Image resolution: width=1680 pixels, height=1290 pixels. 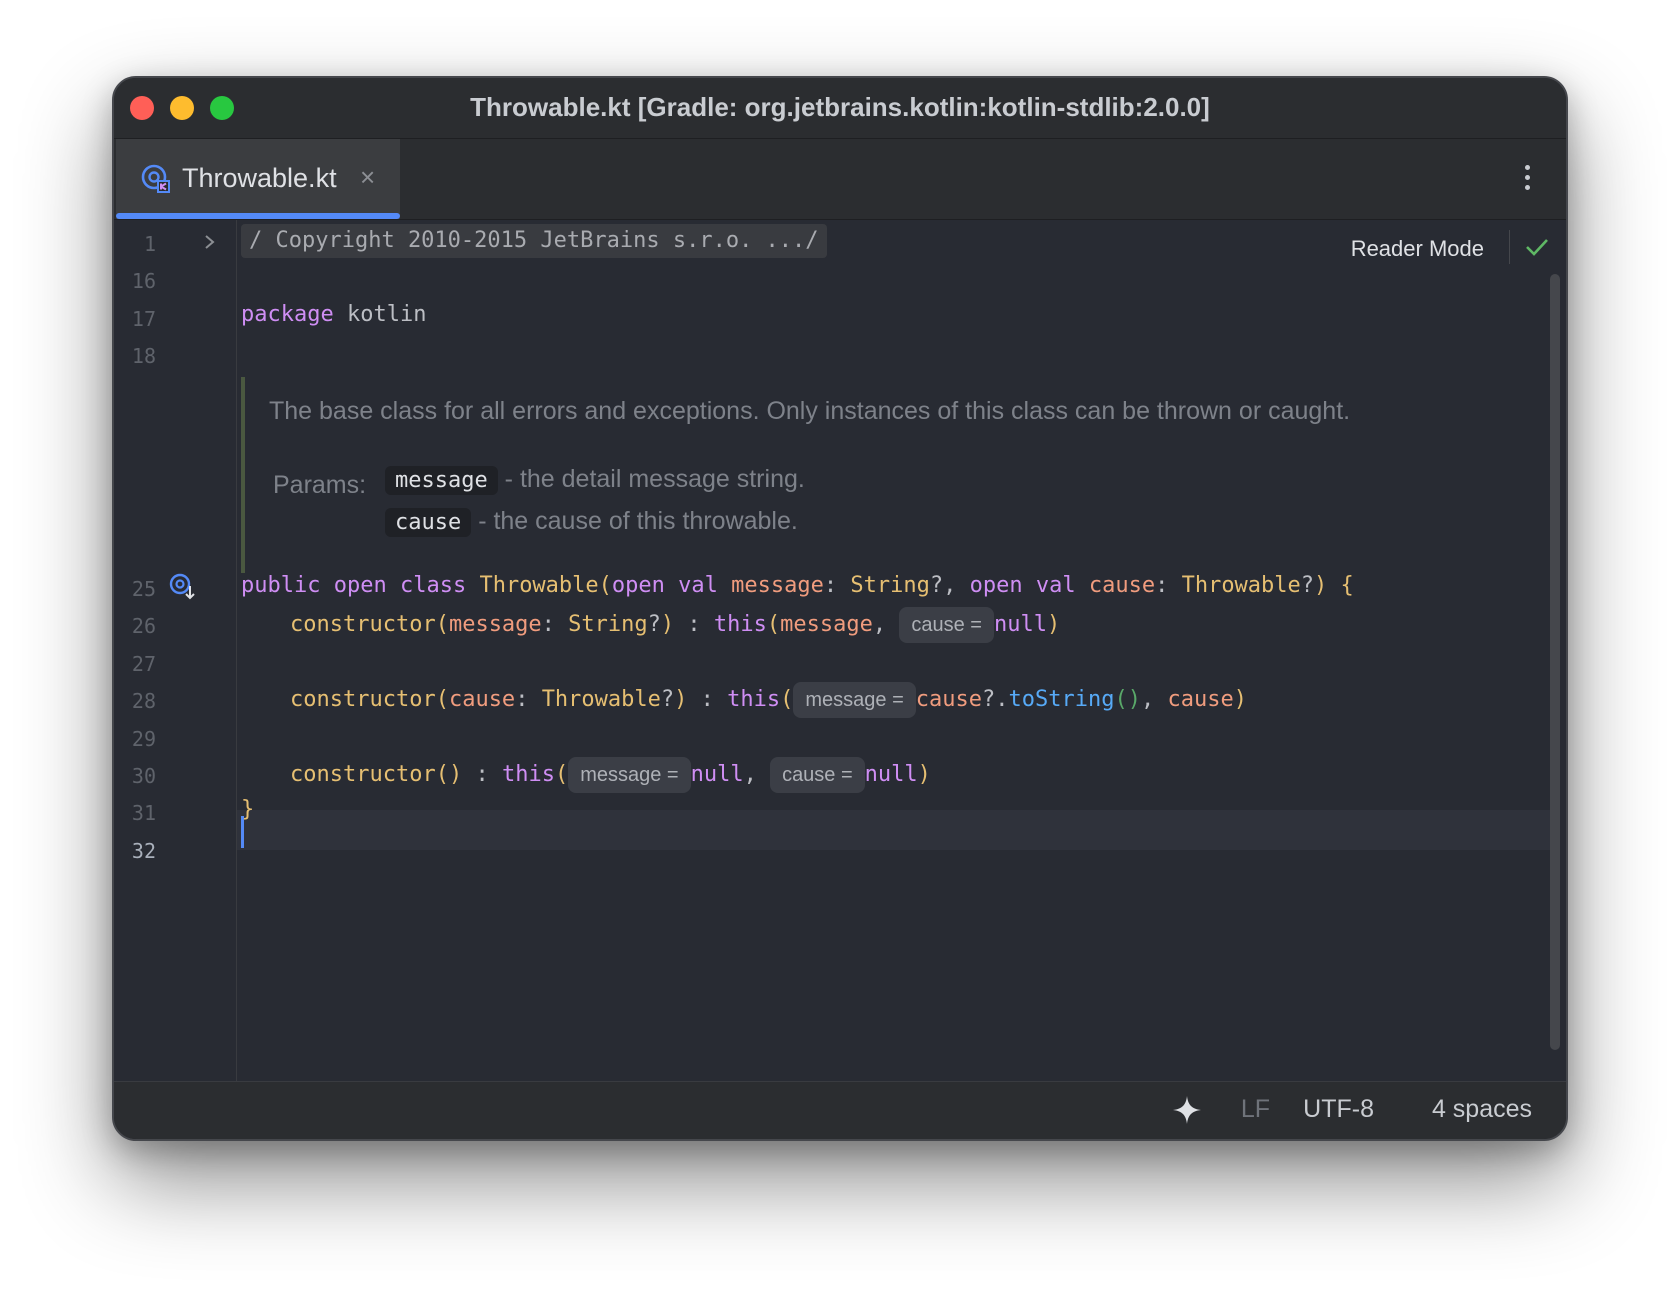 What do you see at coordinates (320, 485) in the screenshot?
I see `doc-params-label: Params:` at bounding box center [320, 485].